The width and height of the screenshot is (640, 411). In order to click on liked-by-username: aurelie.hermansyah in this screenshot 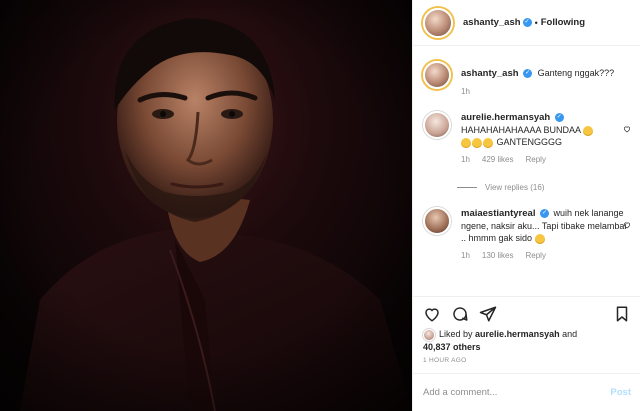, I will do `click(517, 334)`.